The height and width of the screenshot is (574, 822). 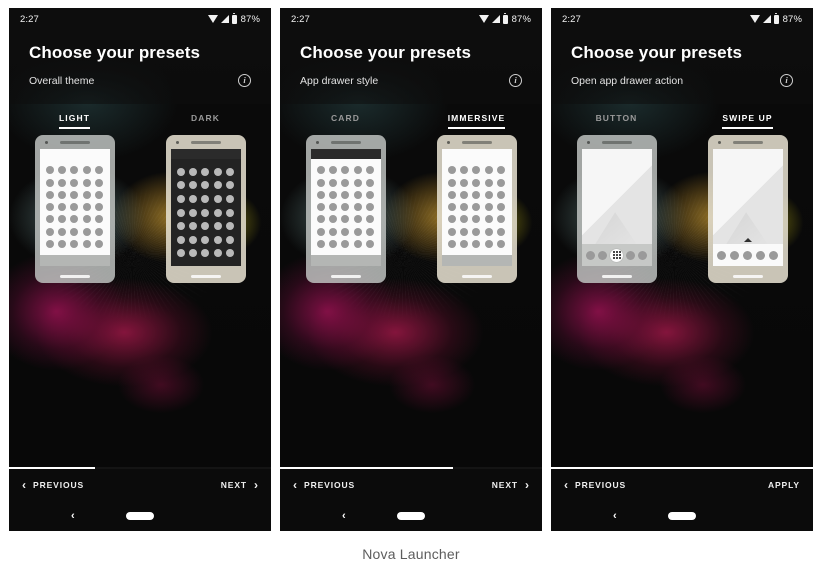 I want to click on option-tabs: BUTTON SWIPE UP, so click(x=682, y=118).